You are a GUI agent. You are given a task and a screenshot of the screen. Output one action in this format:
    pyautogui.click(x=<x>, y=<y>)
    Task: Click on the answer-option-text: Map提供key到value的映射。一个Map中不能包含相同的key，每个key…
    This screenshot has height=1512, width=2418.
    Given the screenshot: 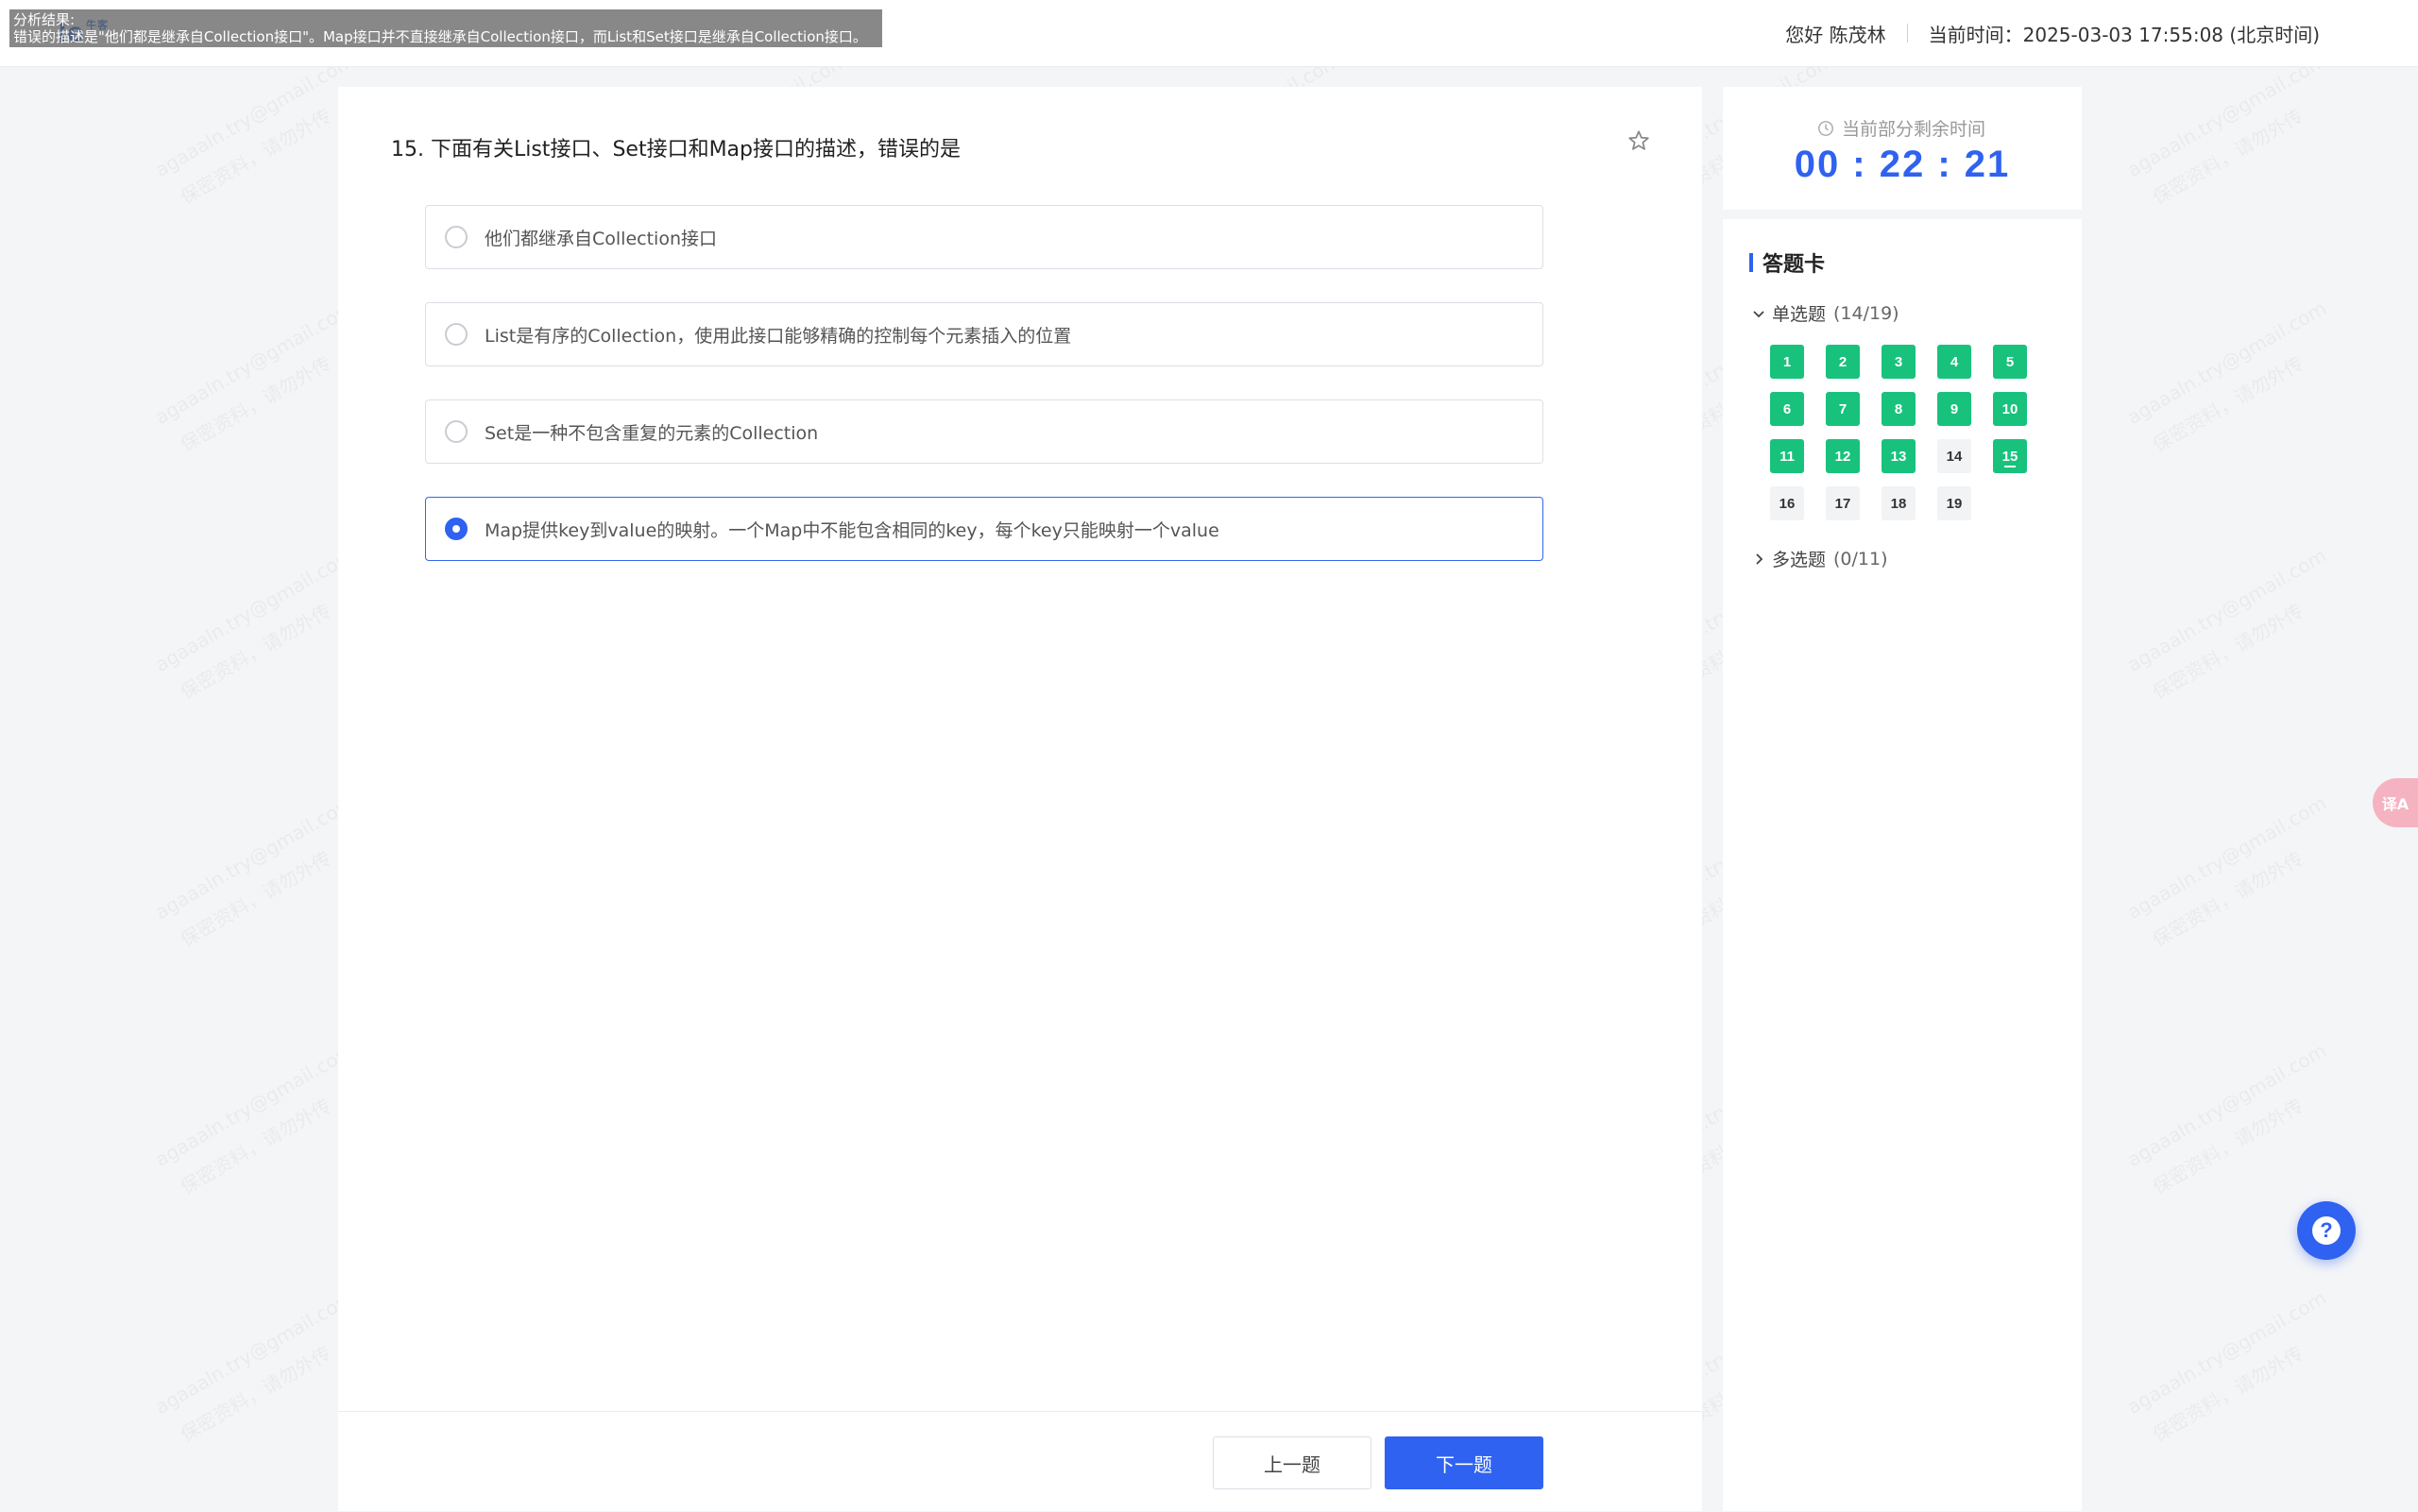 What is the action you would take?
    pyautogui.click(x=852, y=530)
    